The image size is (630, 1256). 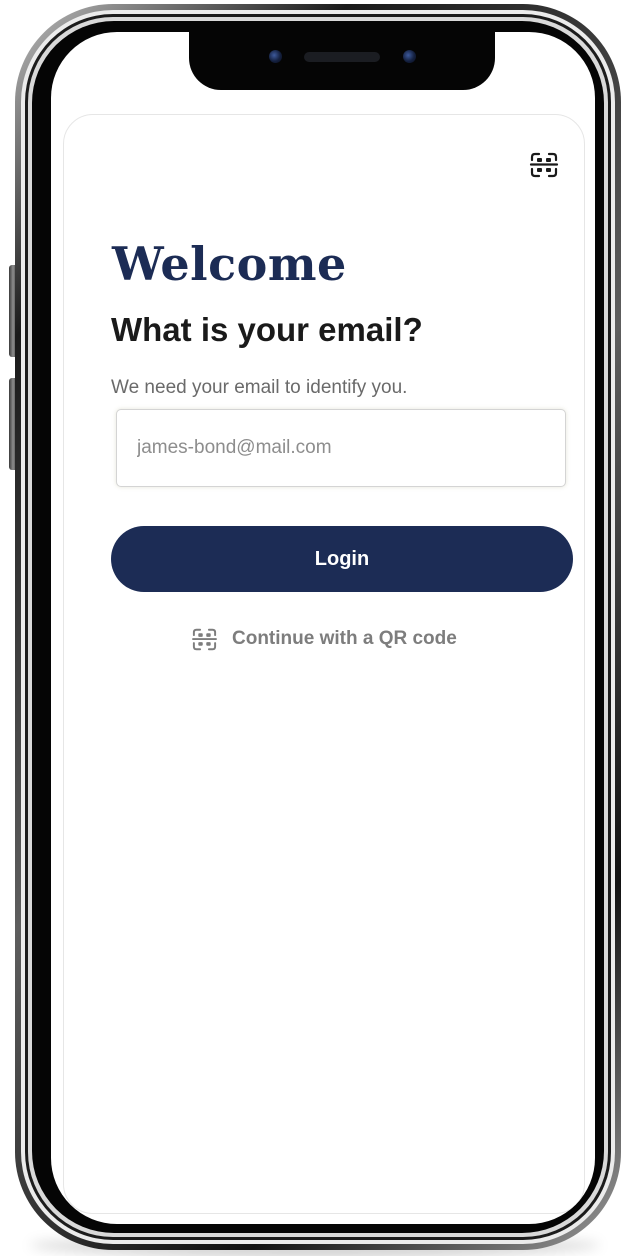 What do you see at coordinates (275, 56) in the screenshot?
I see `front-camera` at bounding box center [275, 56].